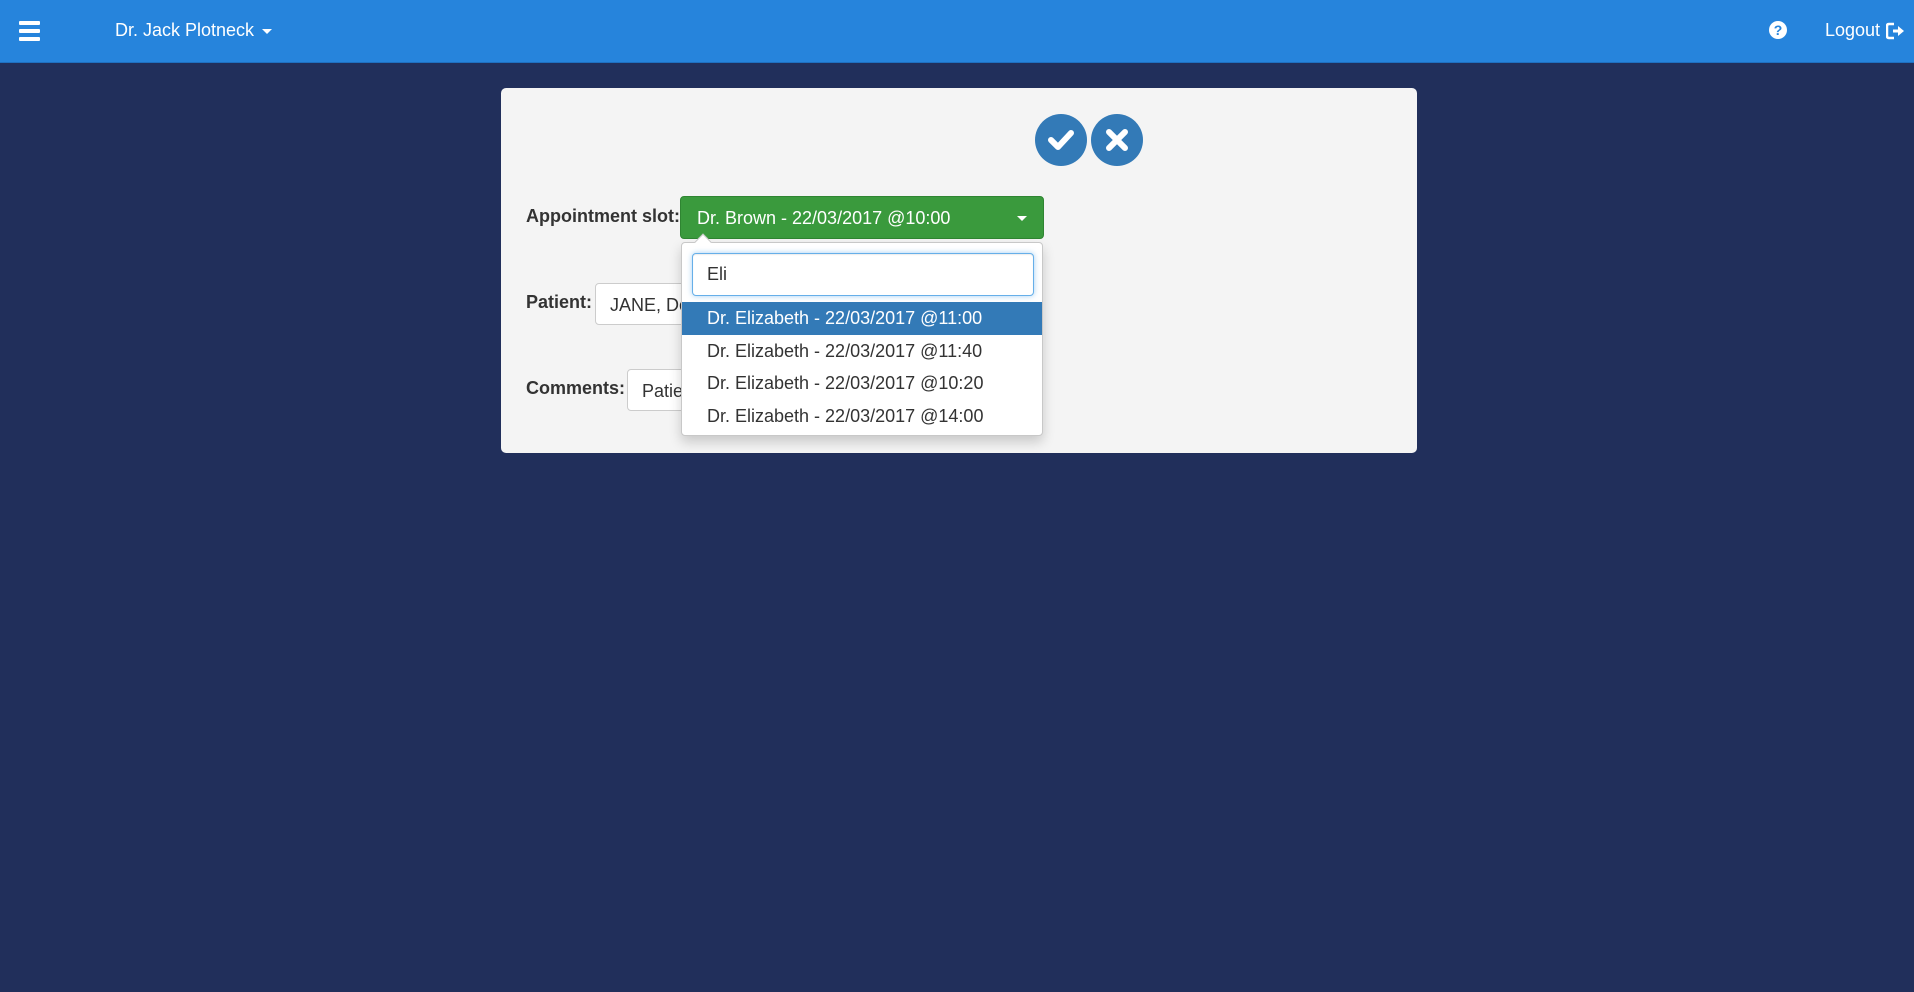  Describe the element at coordinates (559, 302) in the screenshot. I see `patient-label: Patient:` at that location.